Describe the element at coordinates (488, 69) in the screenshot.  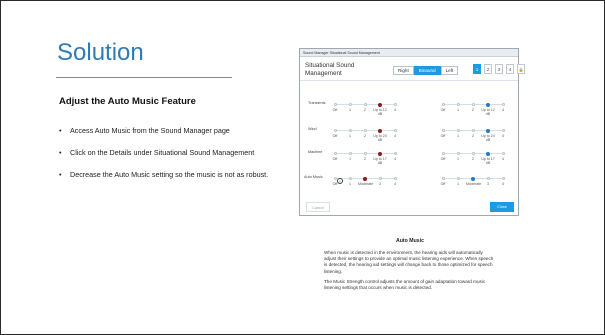
I see `program-2-button: 2` at that location.